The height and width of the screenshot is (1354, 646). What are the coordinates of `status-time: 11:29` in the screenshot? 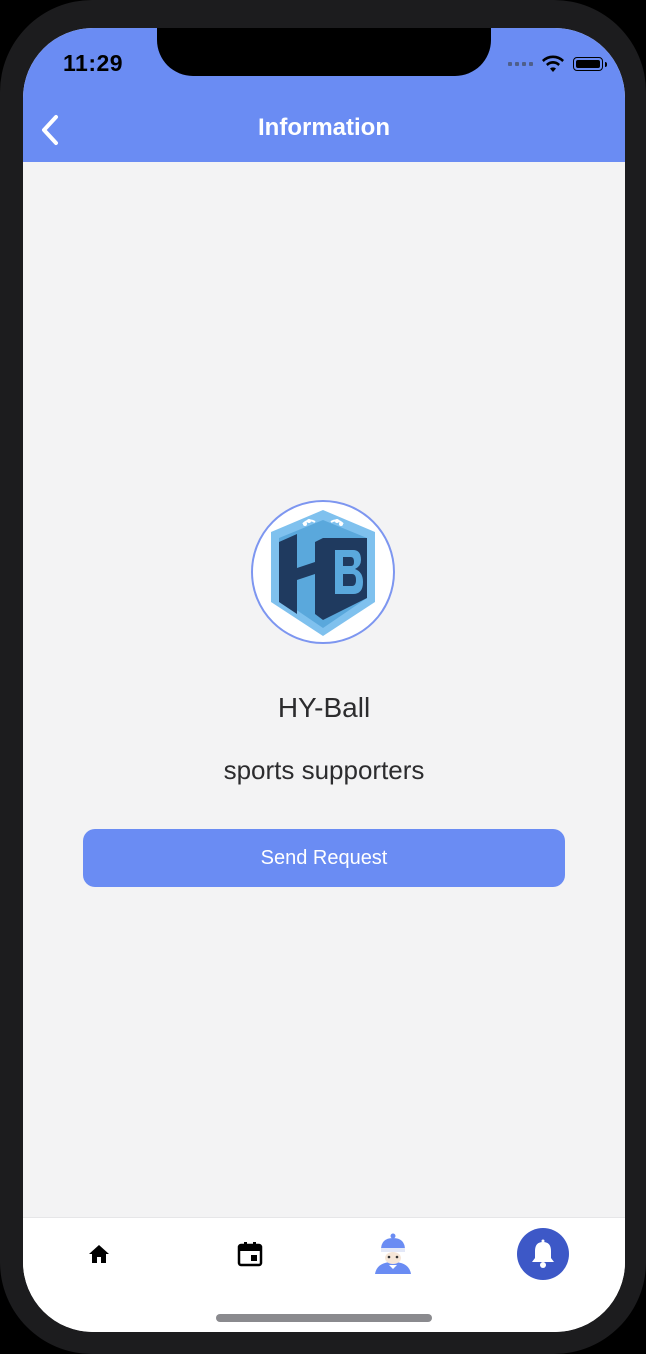 It's located at (93, 63).